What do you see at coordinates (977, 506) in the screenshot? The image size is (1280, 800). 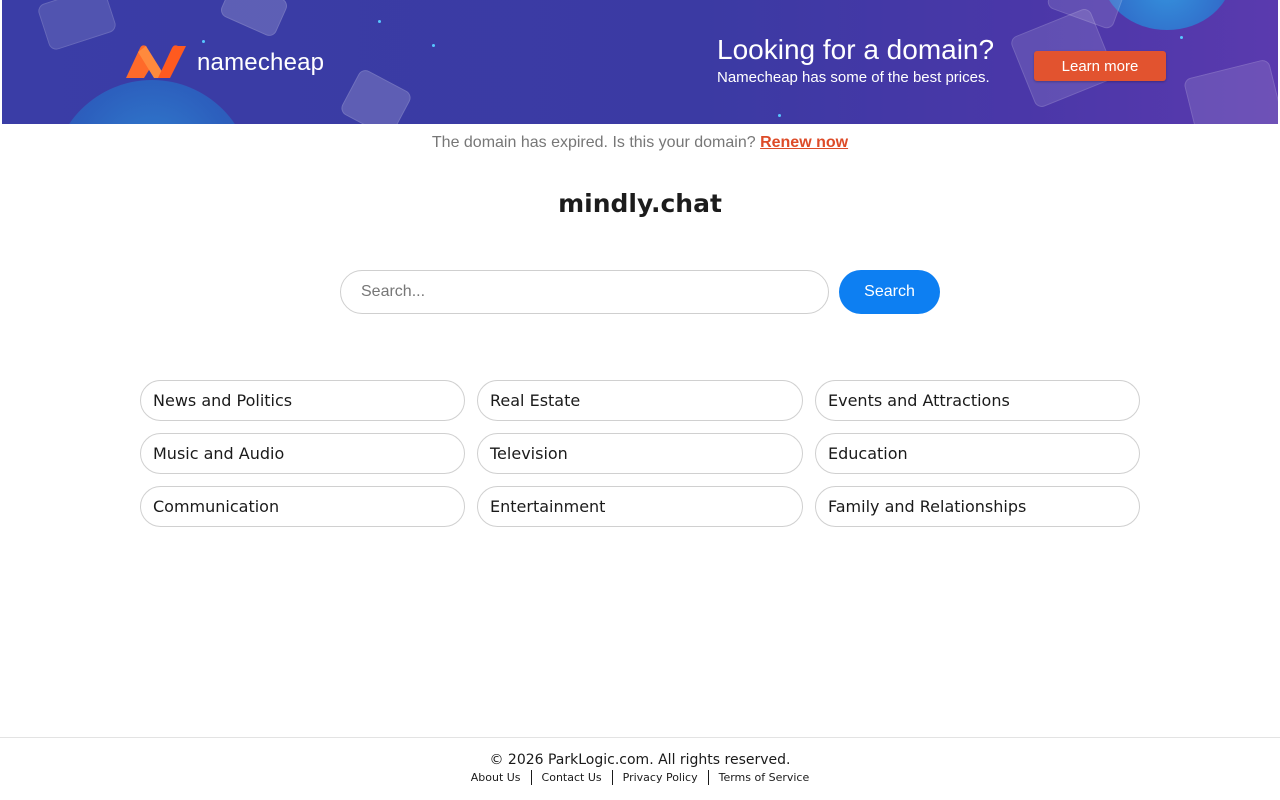 I see `category-link: Family and Relationships` at bounding box center [977, 506].